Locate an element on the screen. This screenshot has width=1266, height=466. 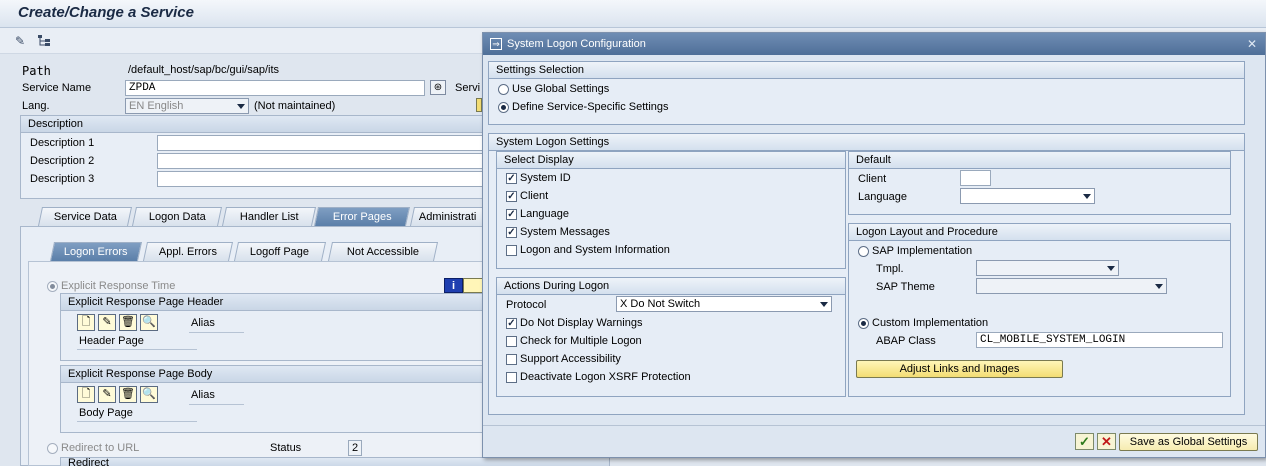
header-page-group-title: Explicit Response Page Header is located at coordinates (272, 302).